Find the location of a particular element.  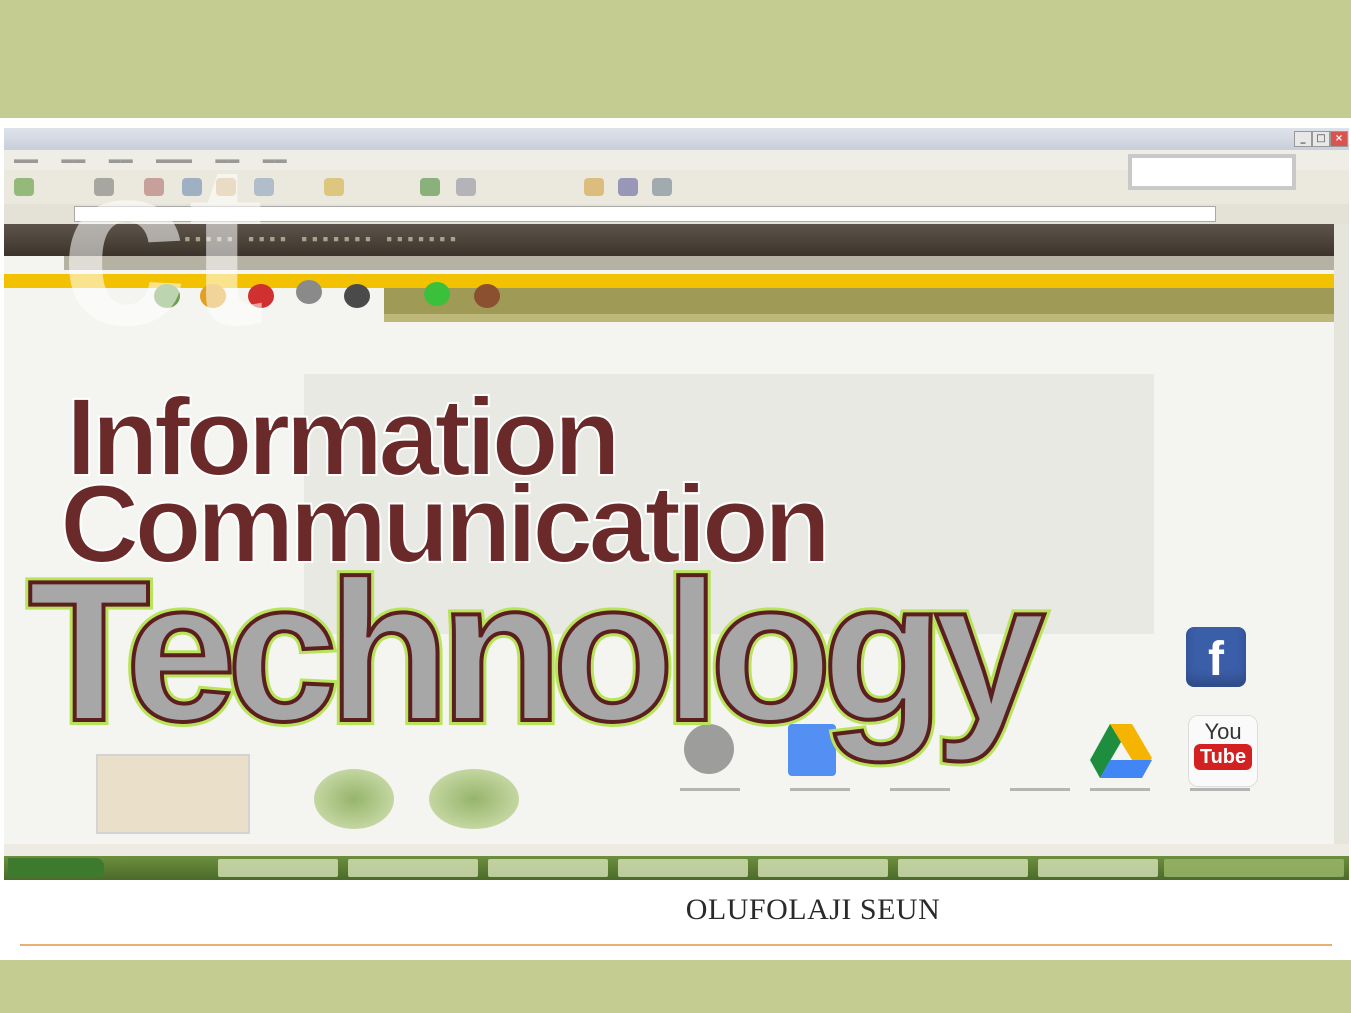

maximize-icon: □ is located at coordinates (1321, 139).